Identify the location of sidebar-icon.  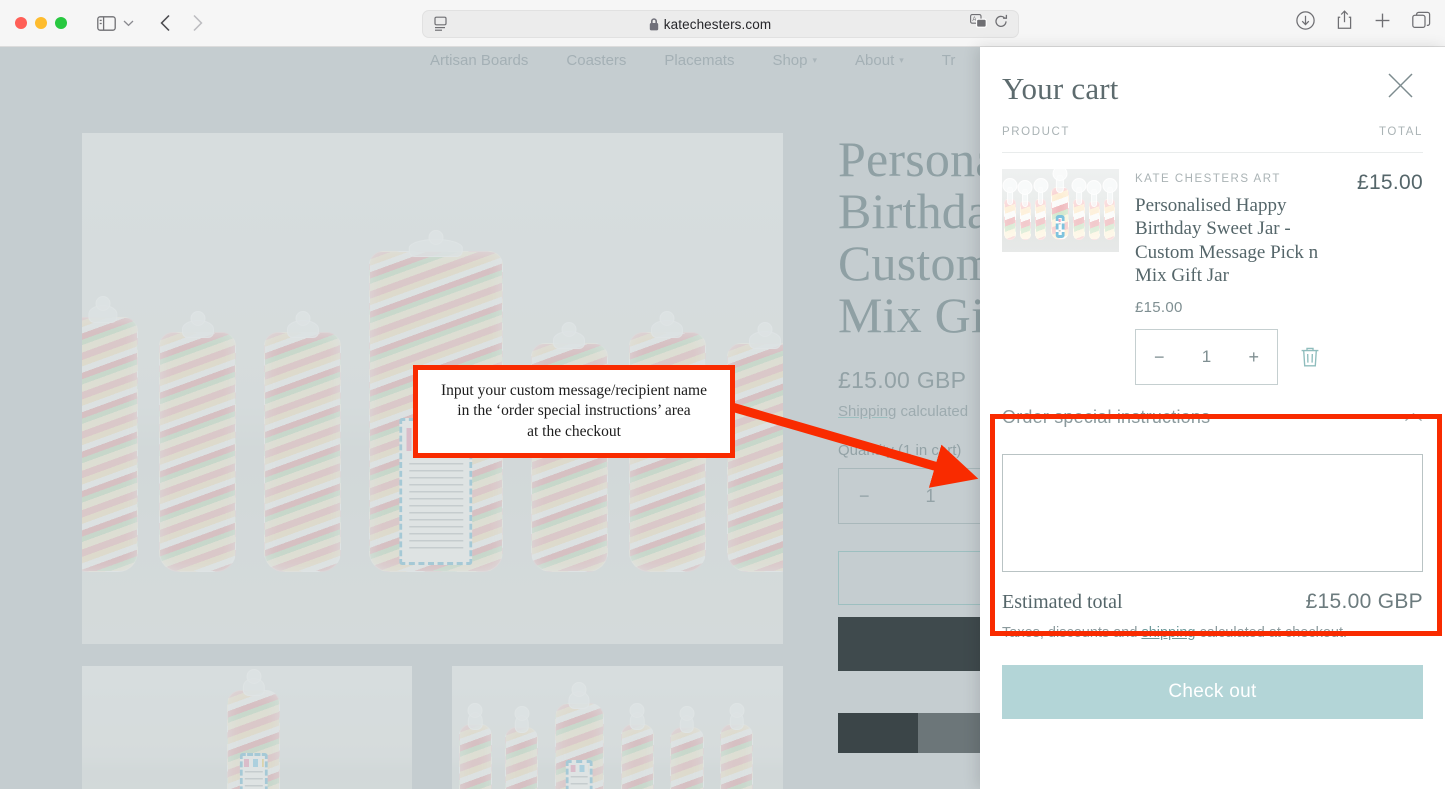
(106, 23).